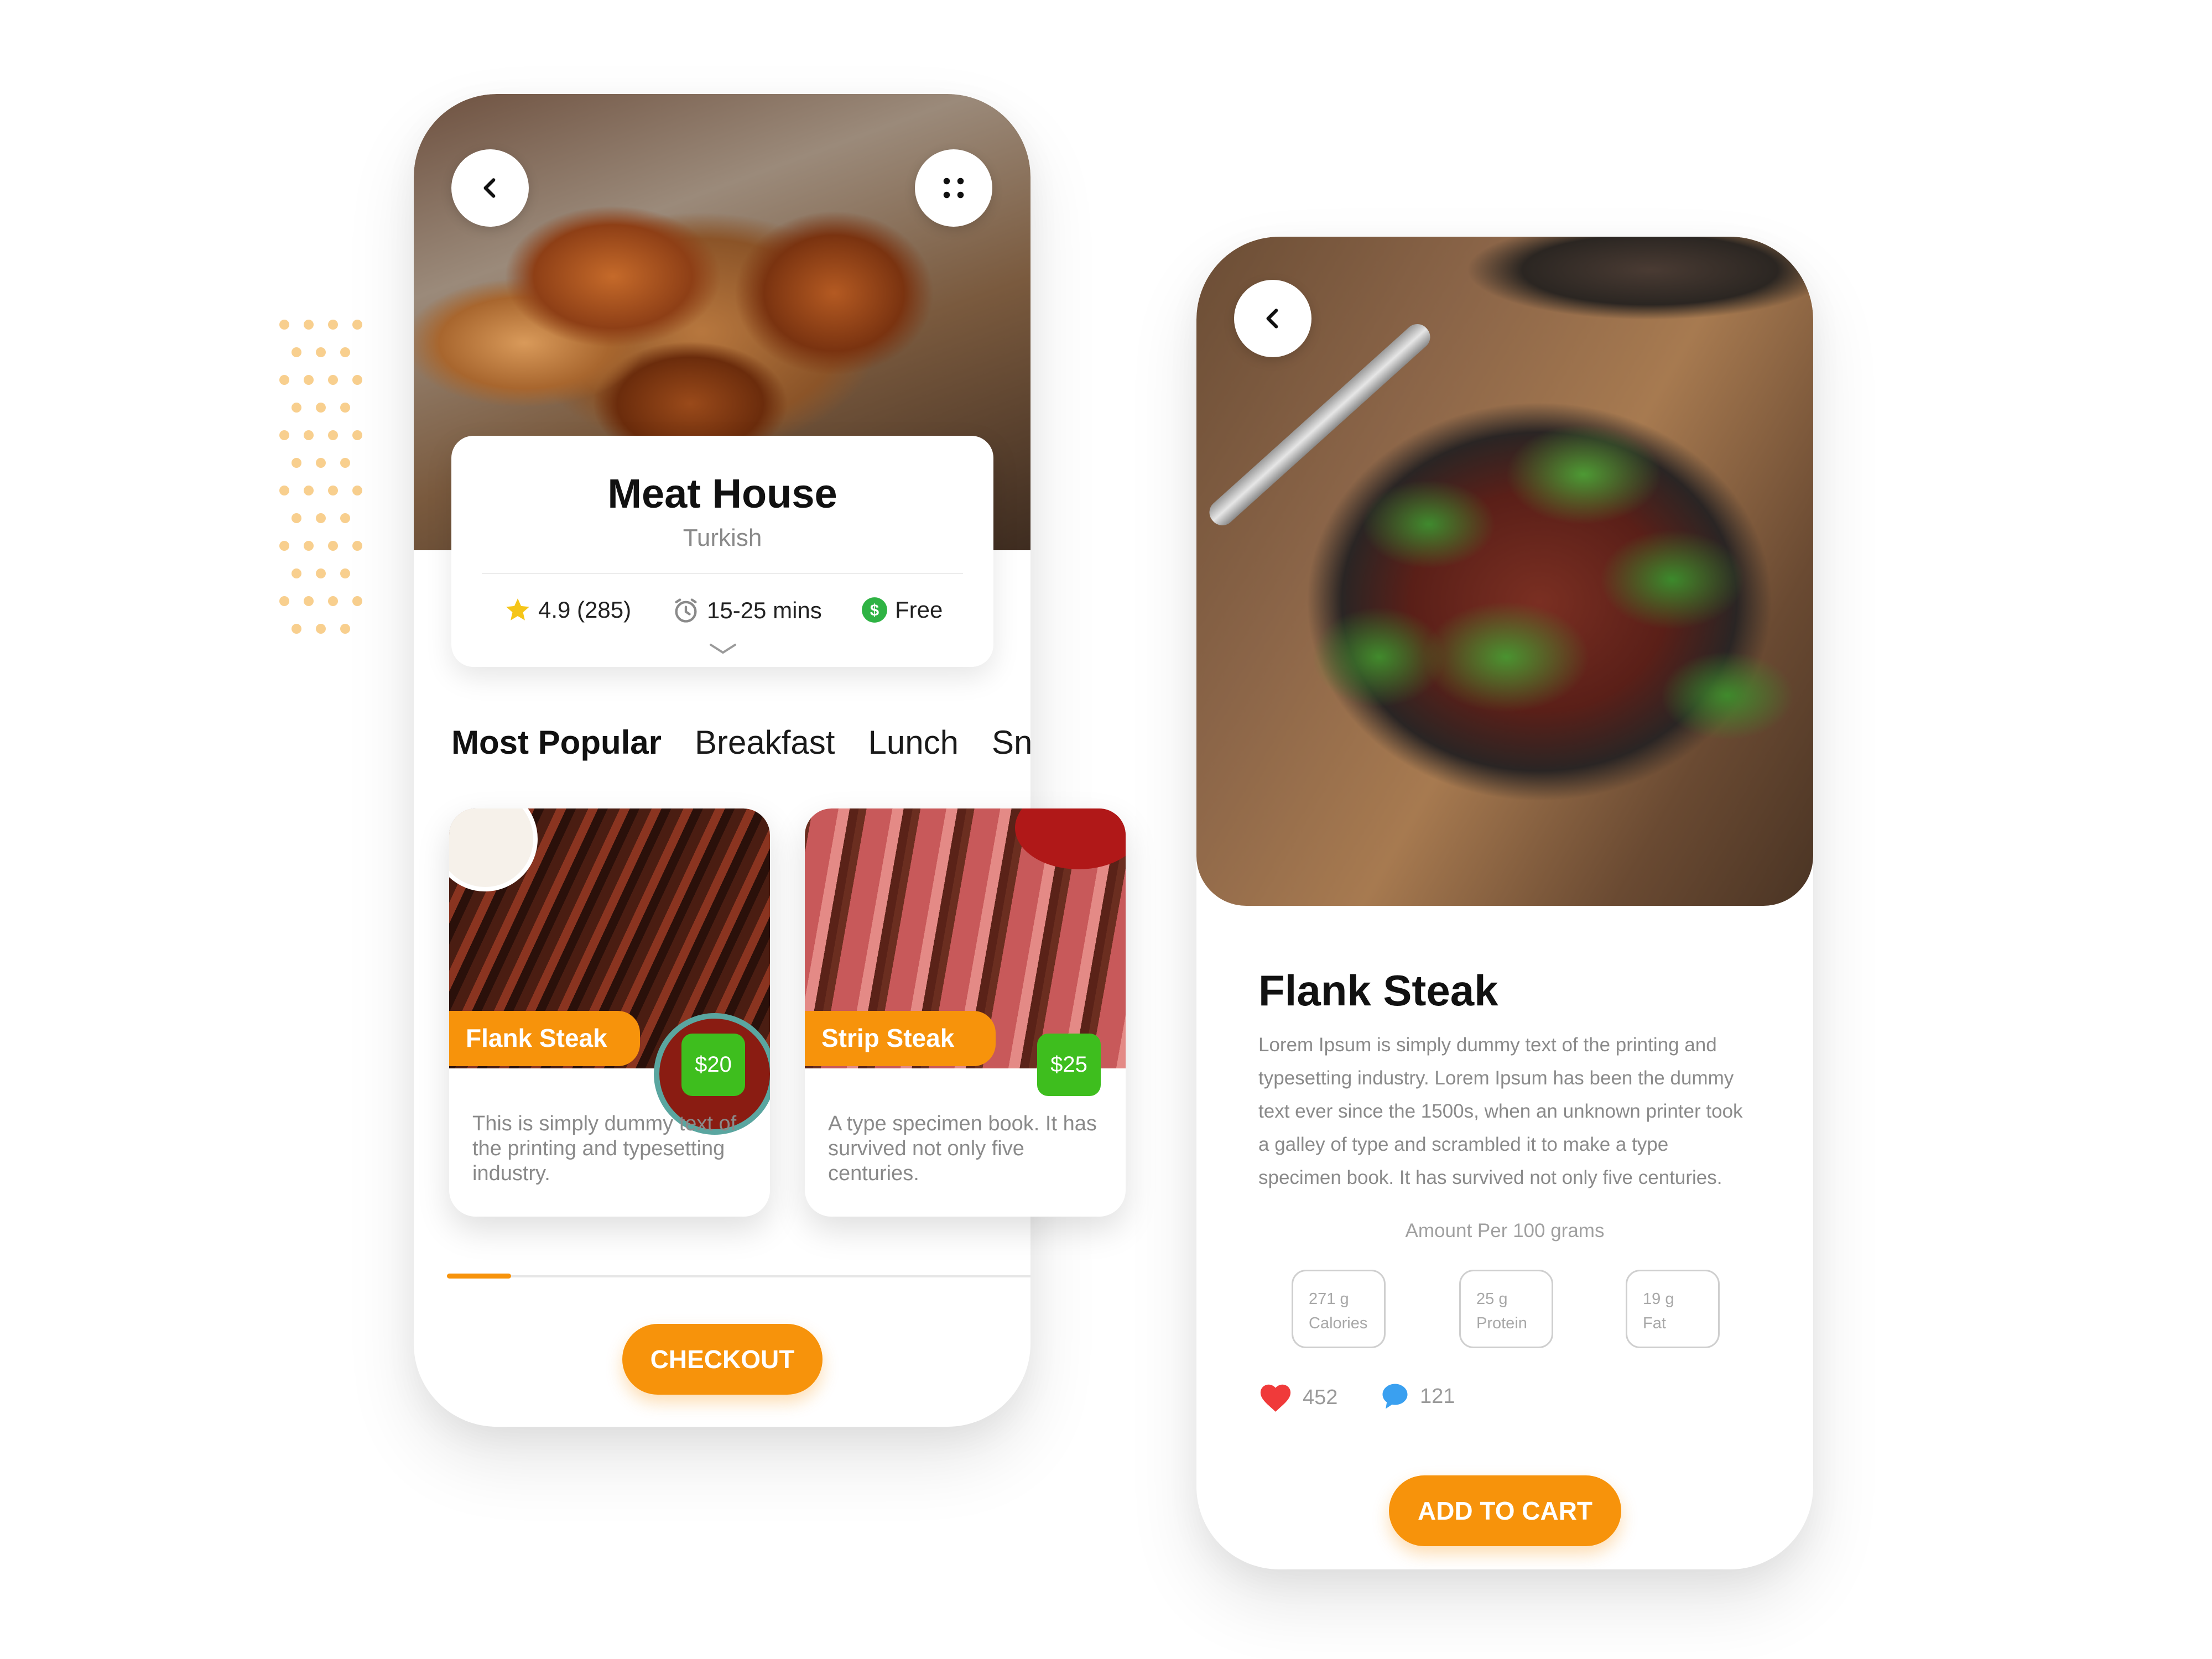 The width and height of the screenshot is (2212, 1659). I want to click on grid-menu-icon, so click(953, 189).